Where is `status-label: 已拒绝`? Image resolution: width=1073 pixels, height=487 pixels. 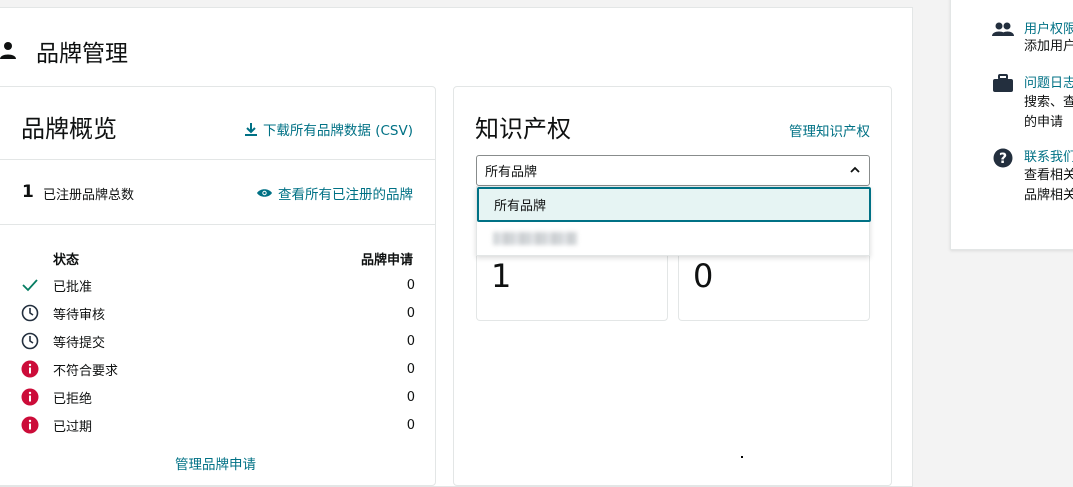 status-label: 已拒绝 is located at coordinates (73, 399).